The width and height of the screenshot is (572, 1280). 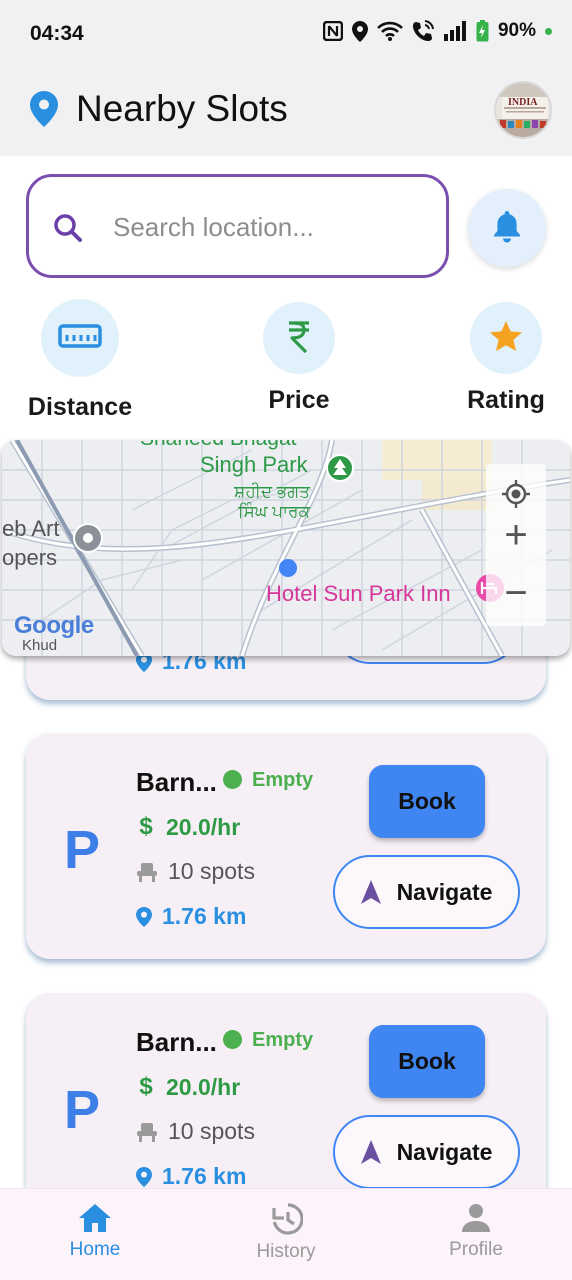 I want to click on ruler-icon, so click(x=80, y=338).